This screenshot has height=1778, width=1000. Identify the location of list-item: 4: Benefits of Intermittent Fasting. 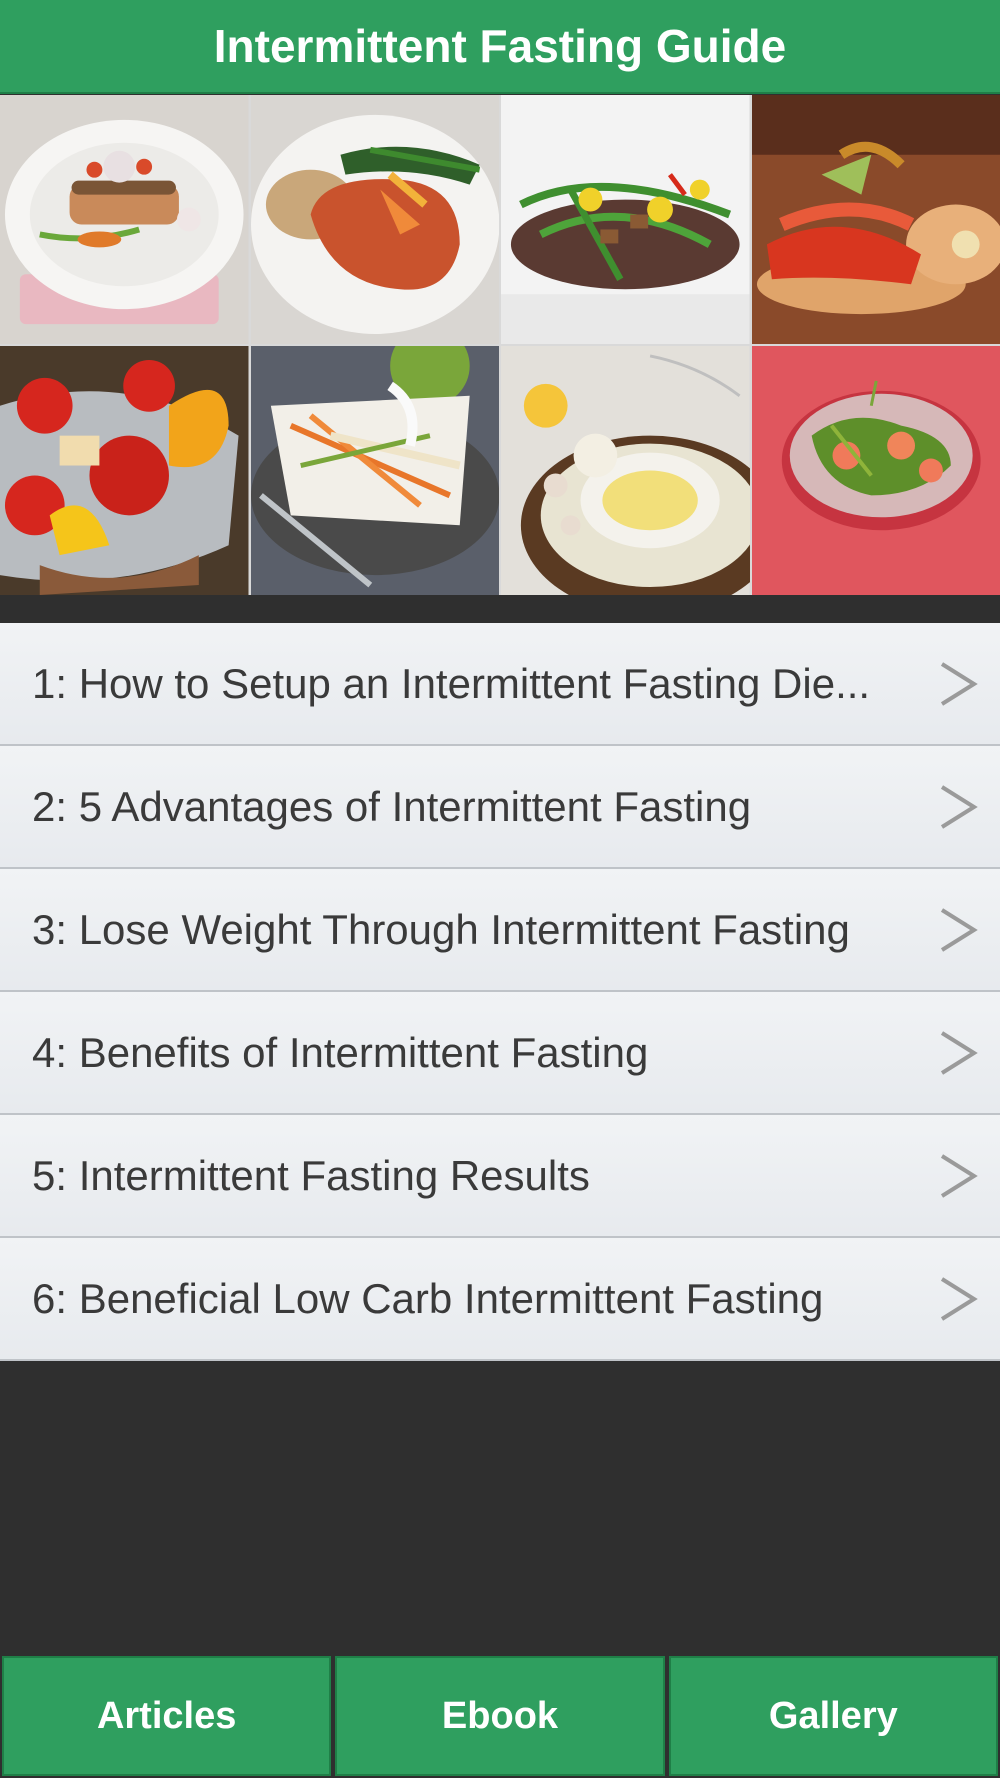
(500, 1053).